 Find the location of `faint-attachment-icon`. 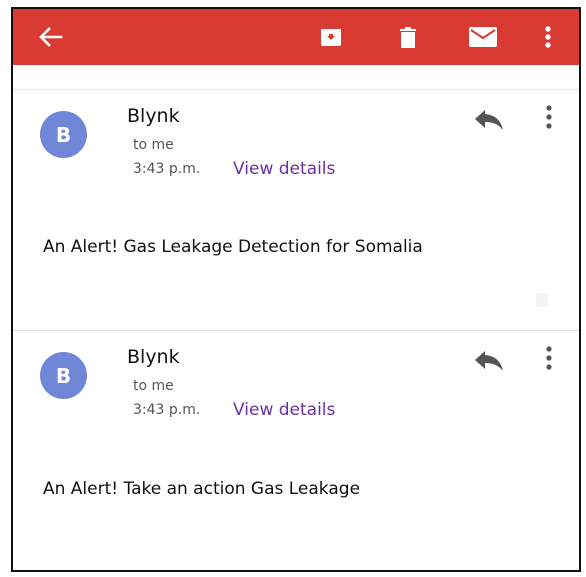

faint-attachment-icon is located at coordinates (542, 300).